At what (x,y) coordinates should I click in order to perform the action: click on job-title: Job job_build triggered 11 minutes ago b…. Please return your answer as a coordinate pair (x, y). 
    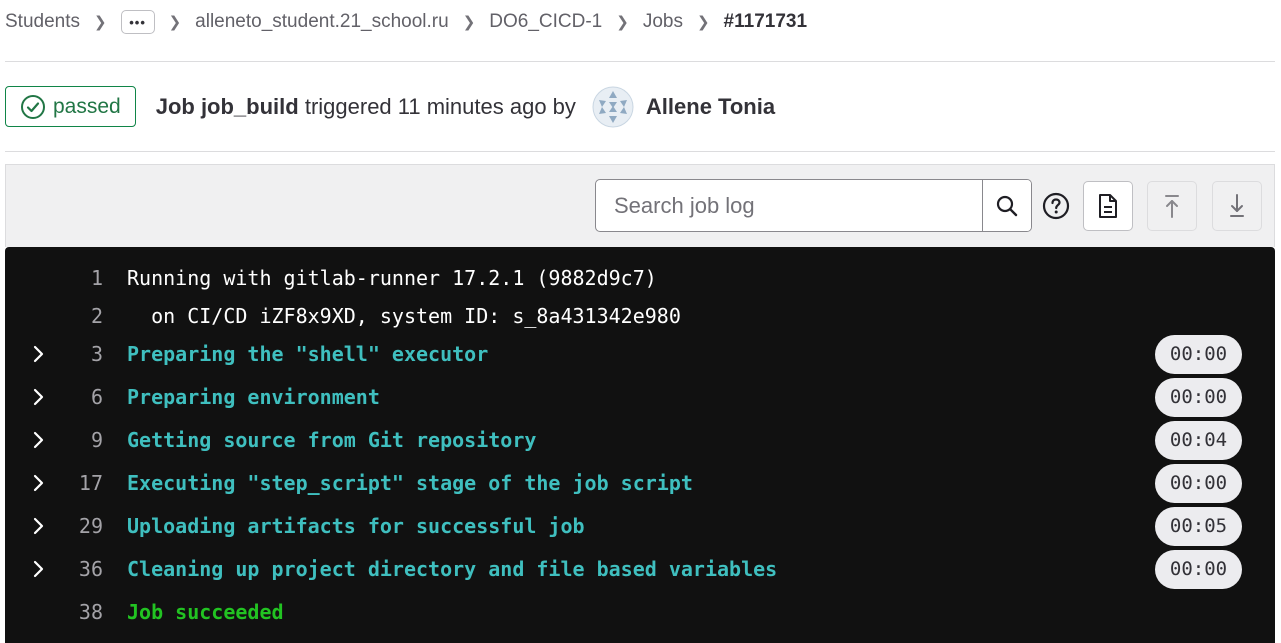
    Looking at the image, I should click on (366, 107).